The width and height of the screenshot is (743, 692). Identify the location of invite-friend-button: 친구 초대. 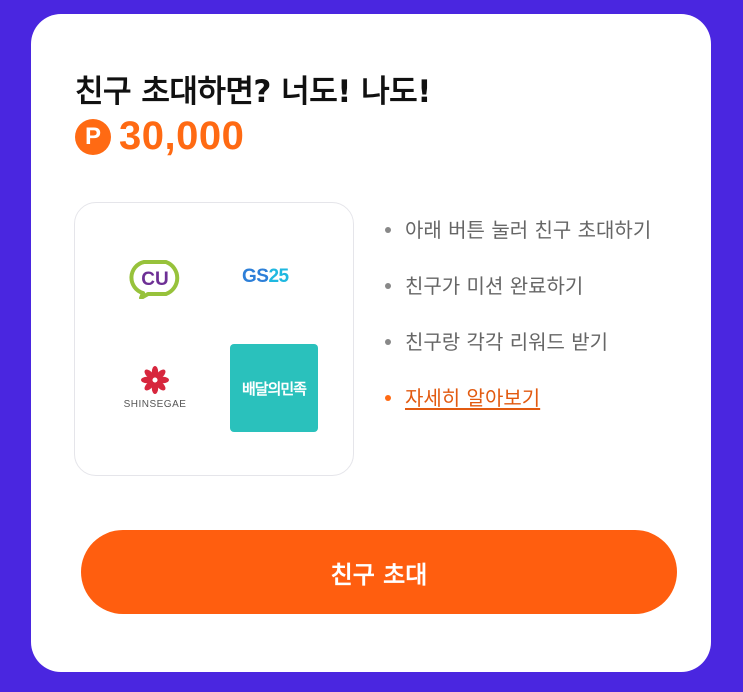
(379, 572).